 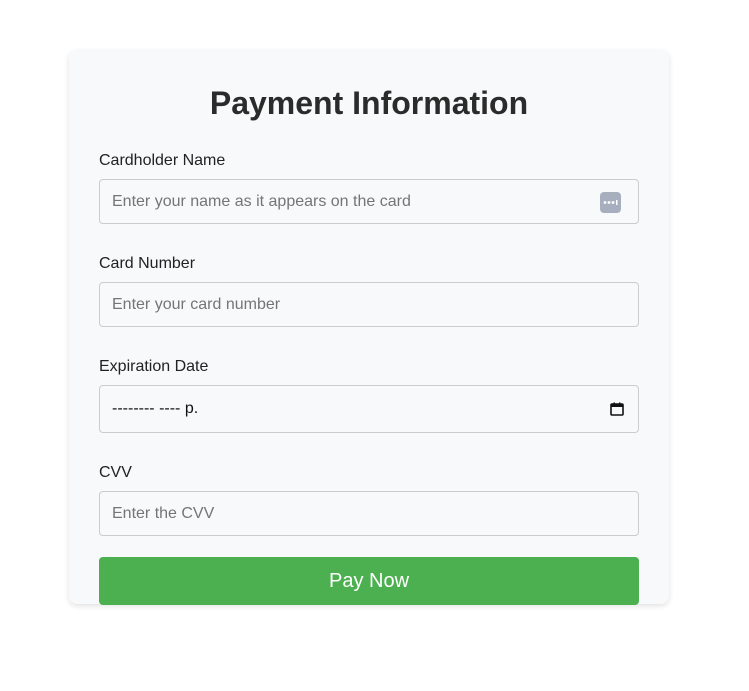 I want to click on cvv-label: CVV, so click(x=115, y=472).